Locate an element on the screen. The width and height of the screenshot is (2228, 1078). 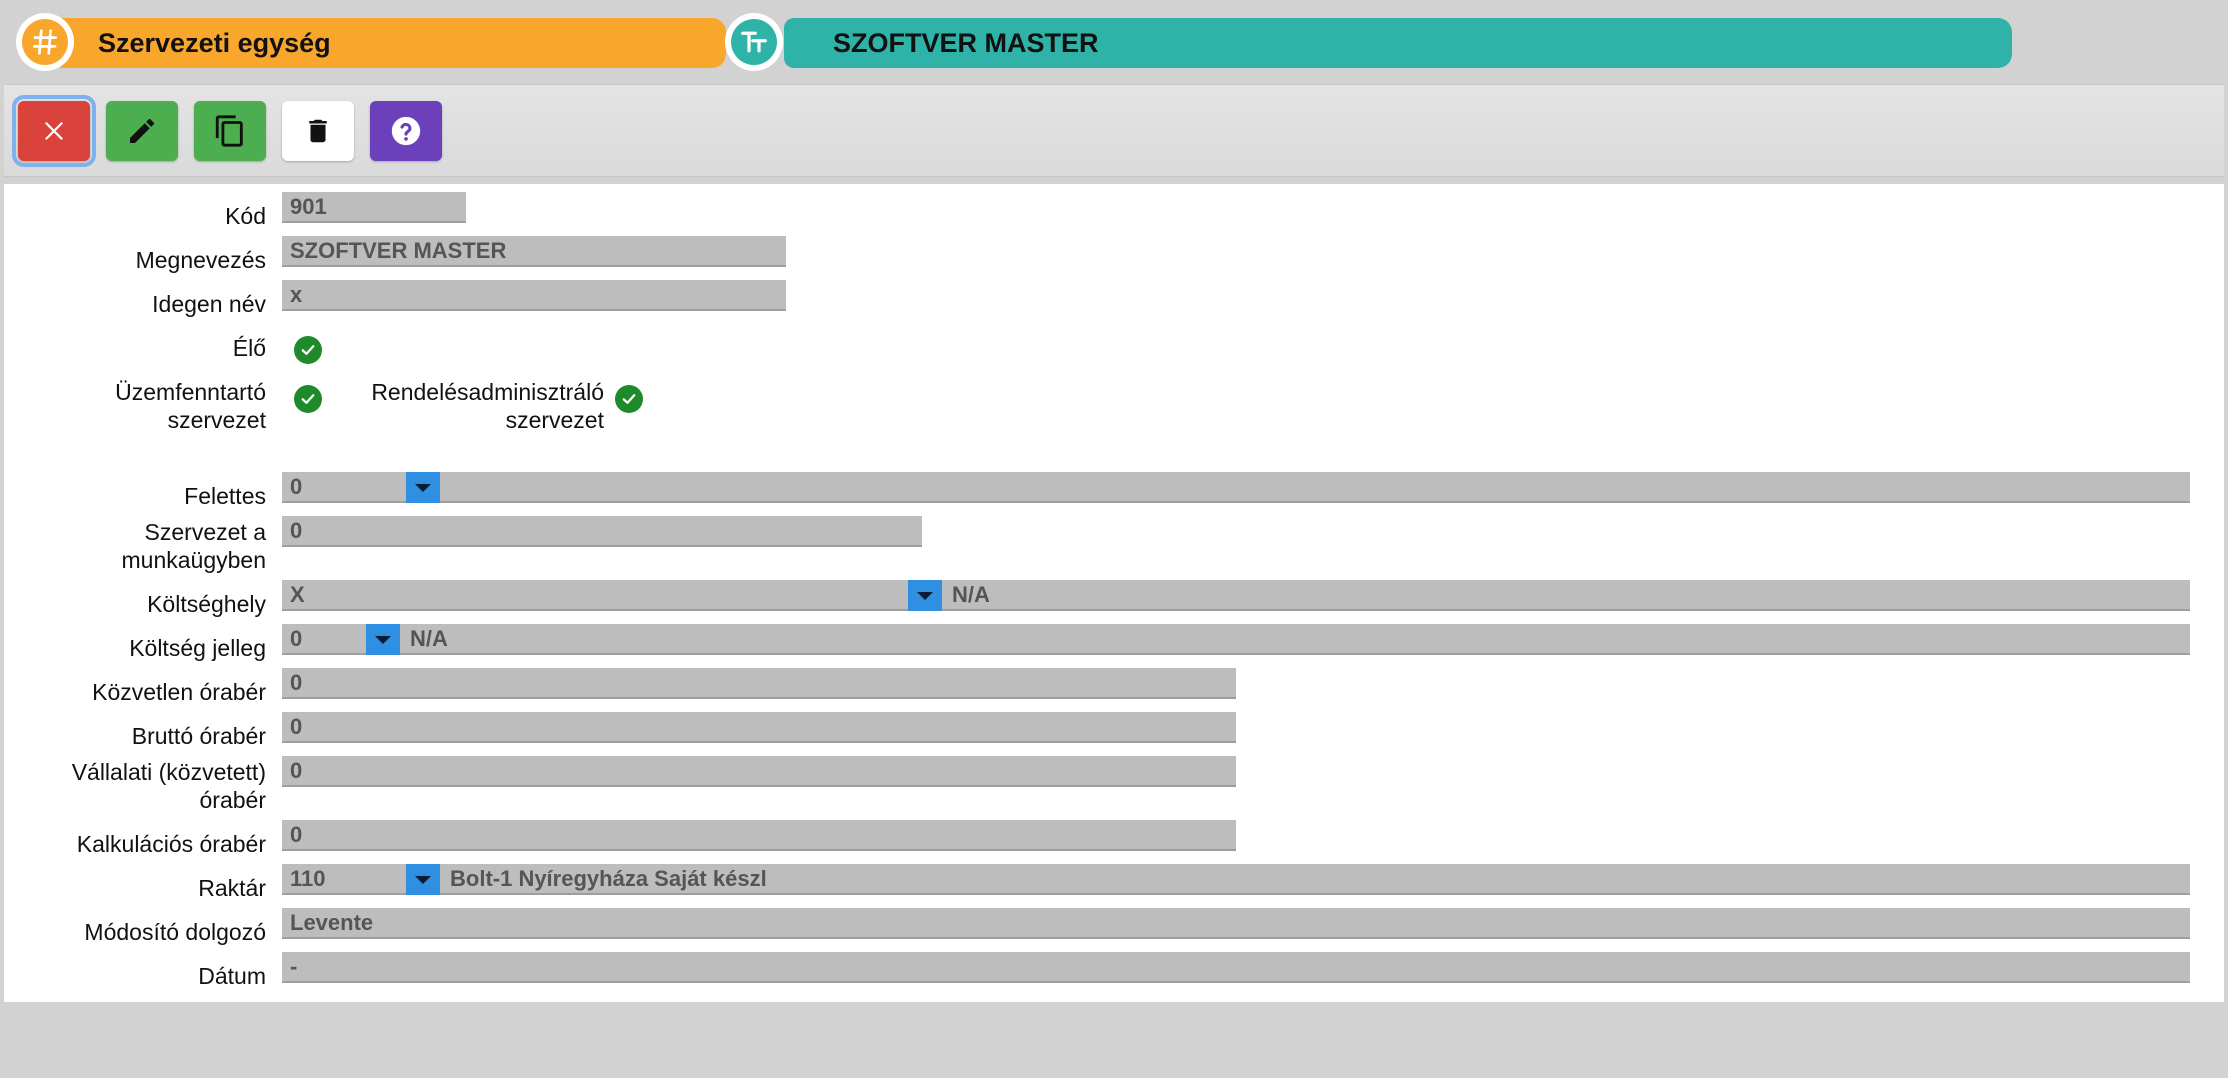
kod-label: Kód is located at coordinates (245, 216).